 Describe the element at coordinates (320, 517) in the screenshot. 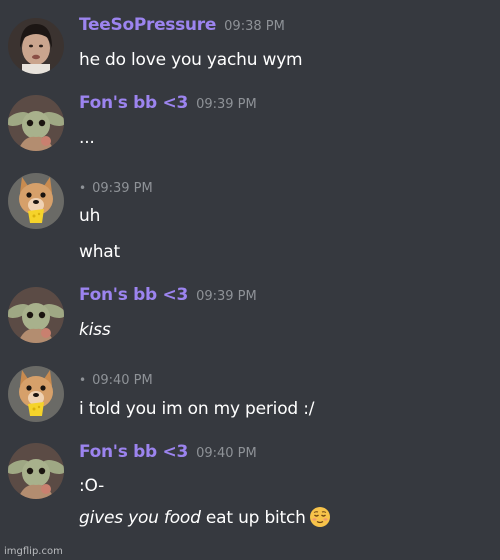

I see `relieved-face-emoji-icon` at that location.